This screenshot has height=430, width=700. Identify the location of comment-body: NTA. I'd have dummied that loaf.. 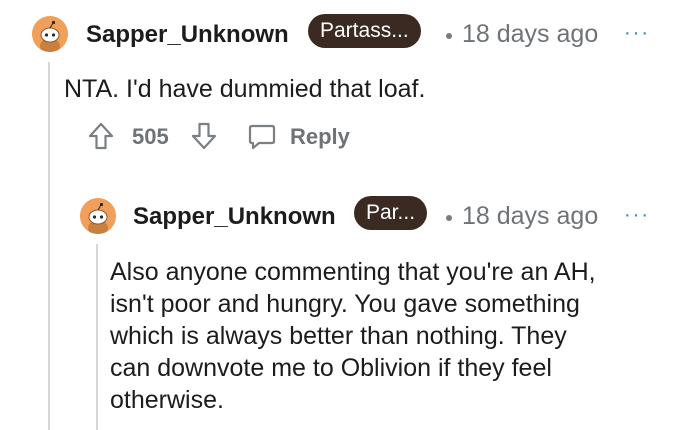
(245, 89).